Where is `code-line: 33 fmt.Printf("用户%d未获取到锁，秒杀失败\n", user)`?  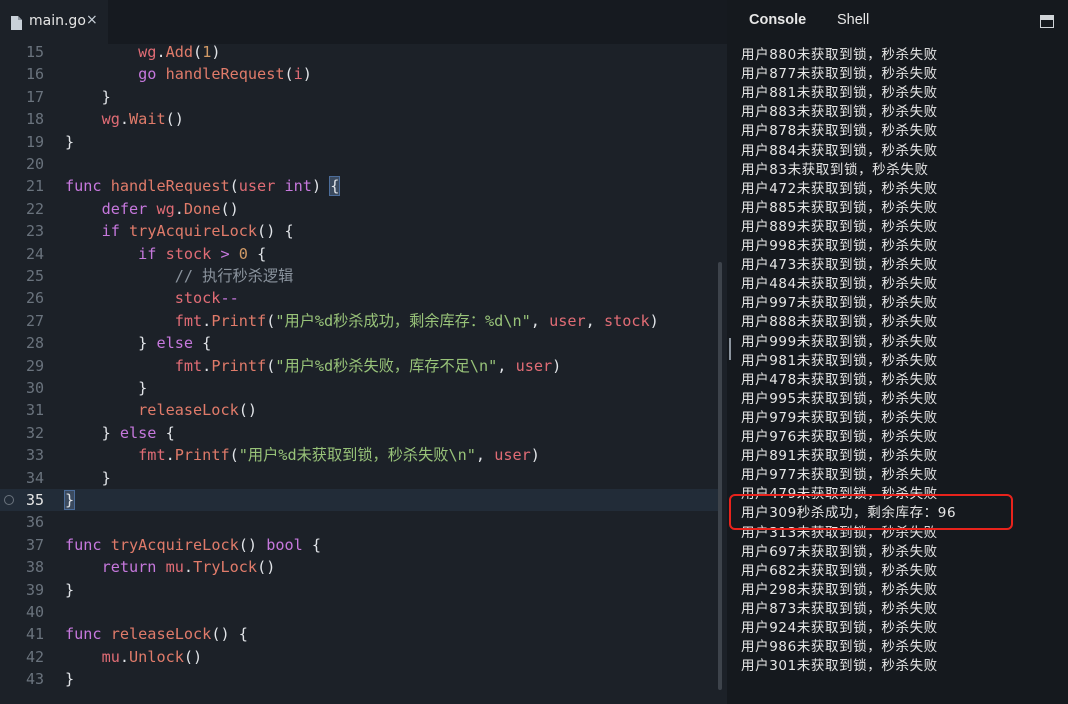
code-line: 33 fmt.Printf("用户%d未获取到锁，秒杀失败\n", user) is located at coordinates (360, 455).